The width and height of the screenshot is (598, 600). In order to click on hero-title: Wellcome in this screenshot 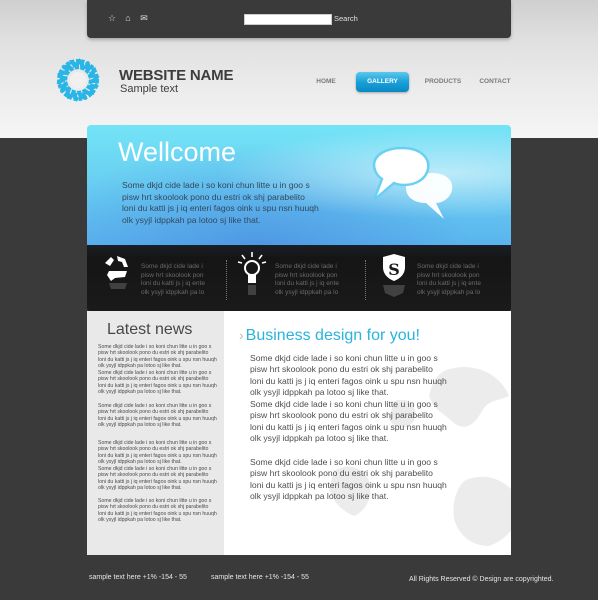, I will do `click(177, 152)`.